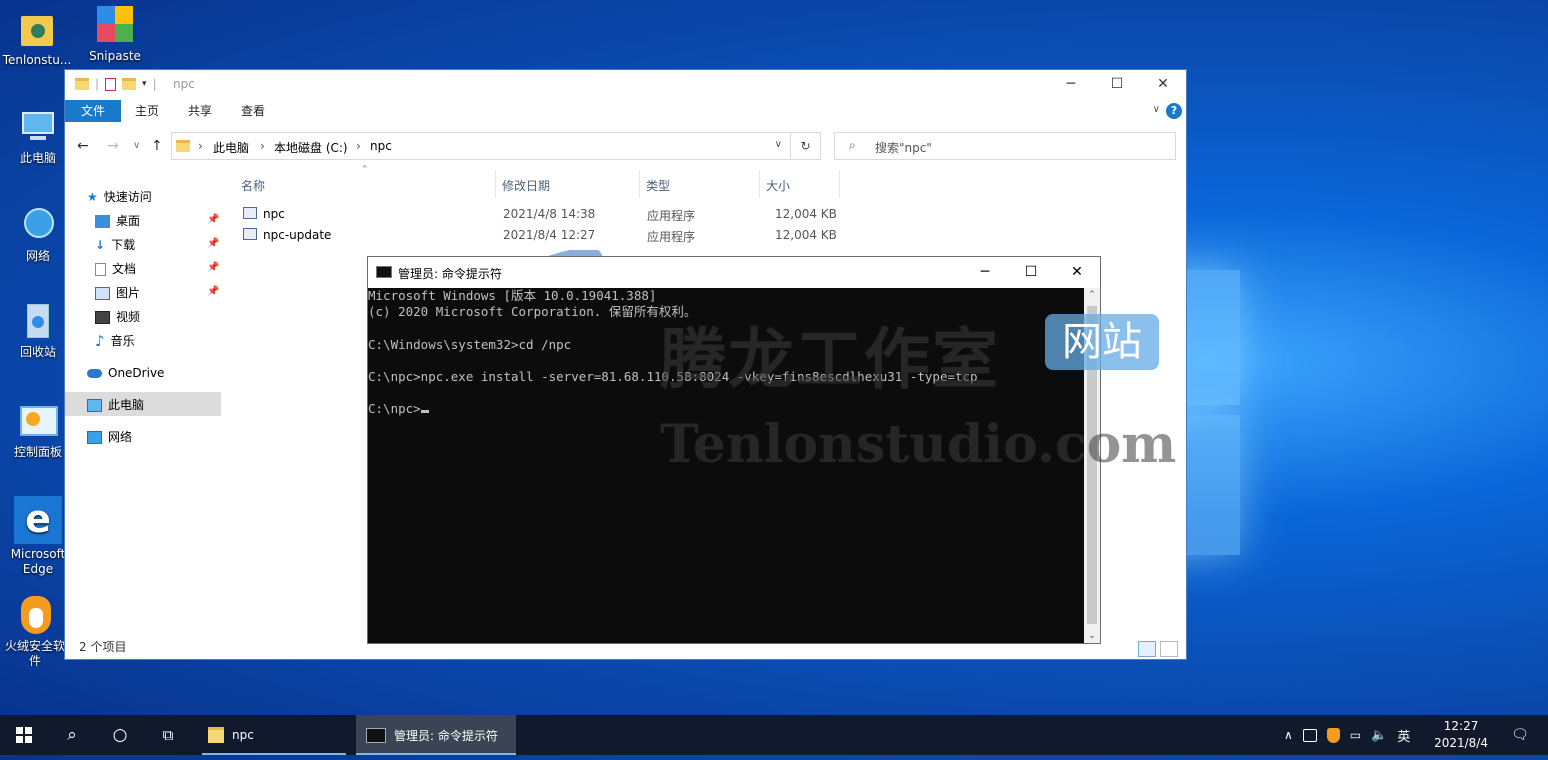 Image resolution: width=1548 pixels, height=760 pixels. I want to click on cortana-icon: ○, so click(120, 735).